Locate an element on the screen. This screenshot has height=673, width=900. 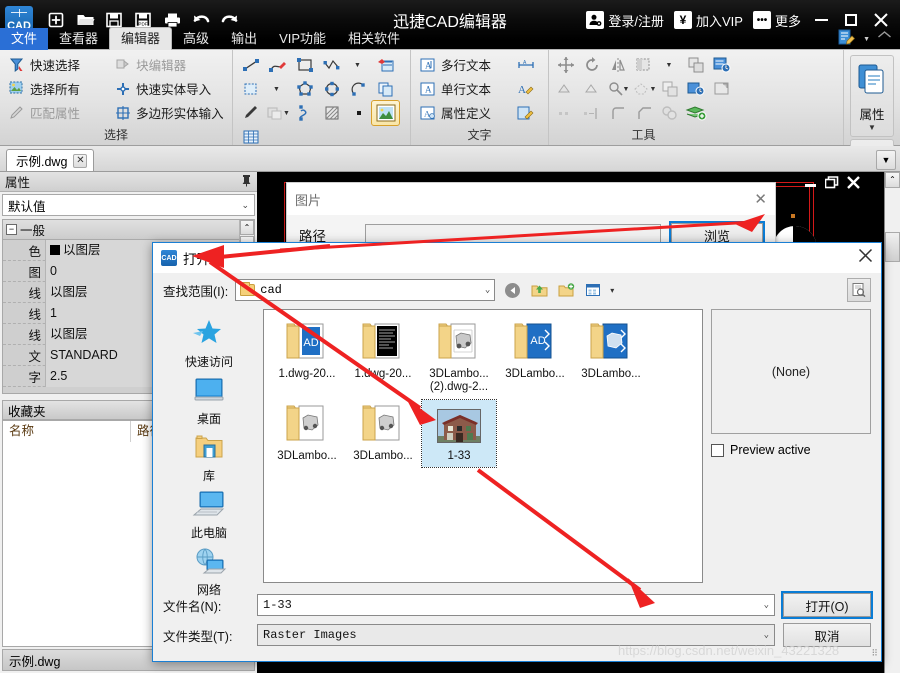
move-icon is located at coordinates (566, 65).